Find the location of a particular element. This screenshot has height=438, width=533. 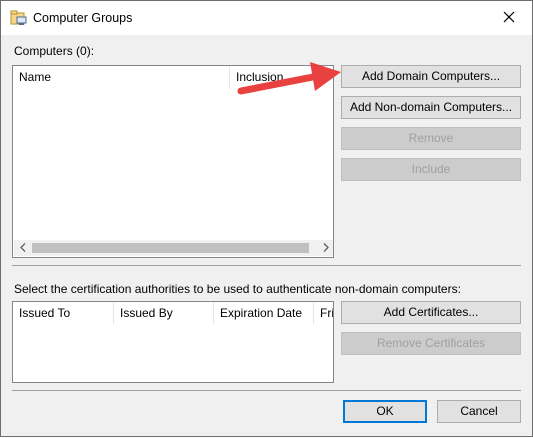

scroll-right-button is located at coordinates (325, 248).